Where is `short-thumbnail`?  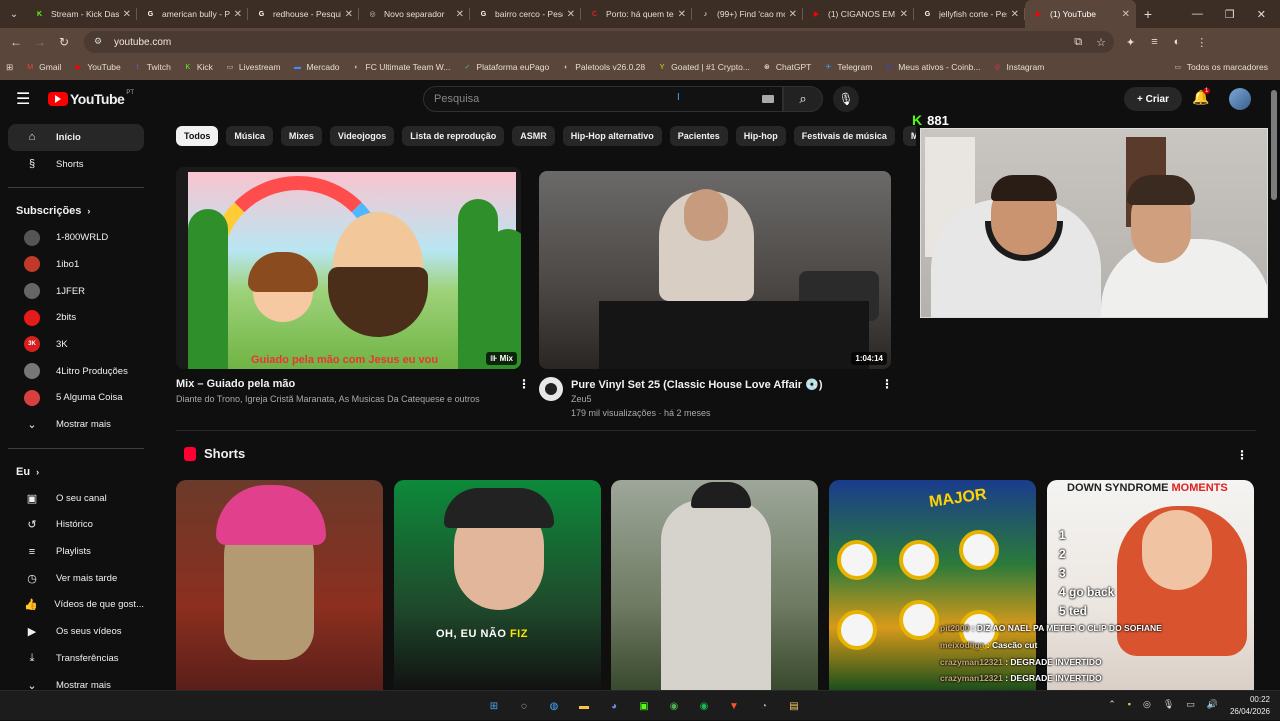
short-thumbnail is located at coordinates (279, 585).